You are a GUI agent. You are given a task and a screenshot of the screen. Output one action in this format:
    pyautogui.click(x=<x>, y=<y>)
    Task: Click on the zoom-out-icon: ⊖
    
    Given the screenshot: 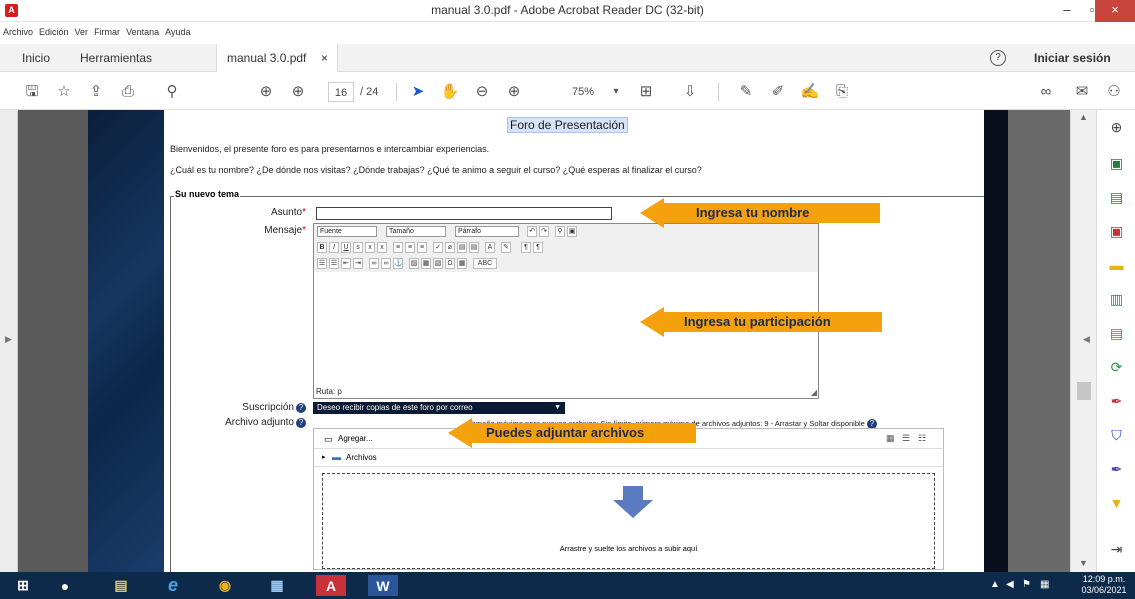 What is the action you would take?
    pyautogui.click(x=482, y=92)
    